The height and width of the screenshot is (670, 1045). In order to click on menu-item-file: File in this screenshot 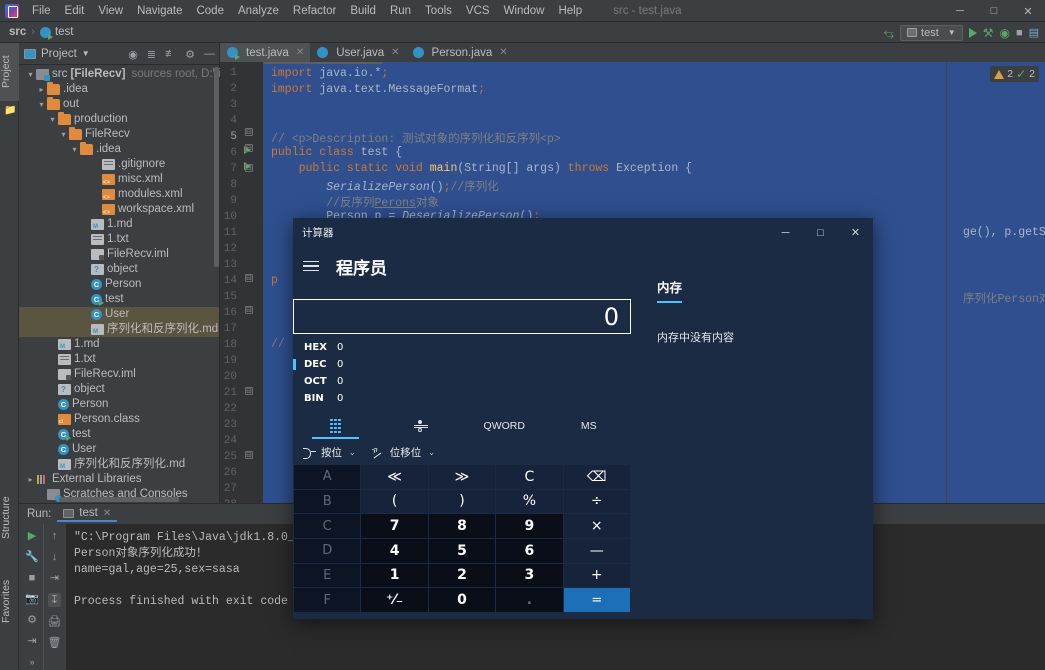, I will do `click(41, 11)`.